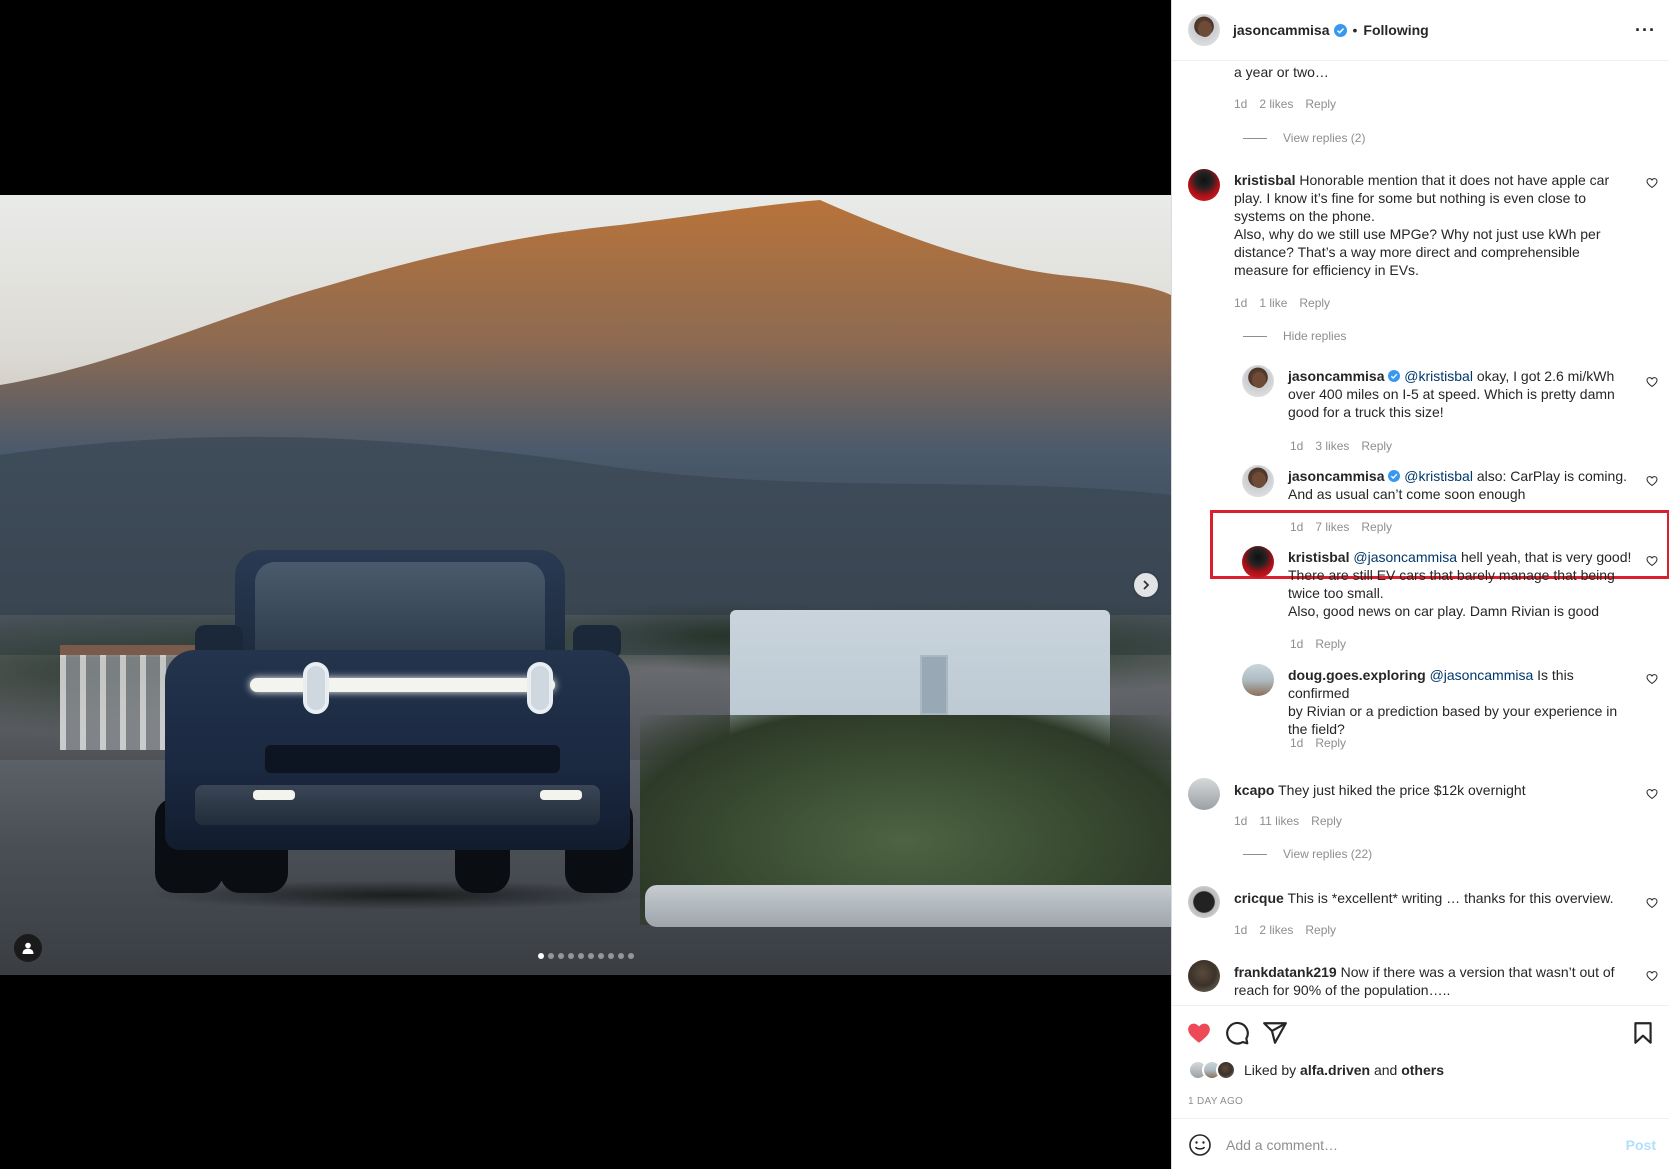 This screenshot has height=1169, width=1669. What do you see at coordinates (1422, 1070) in the screenshot?
I see `liked-by-others: others` at bounding box center [1422, 1070].